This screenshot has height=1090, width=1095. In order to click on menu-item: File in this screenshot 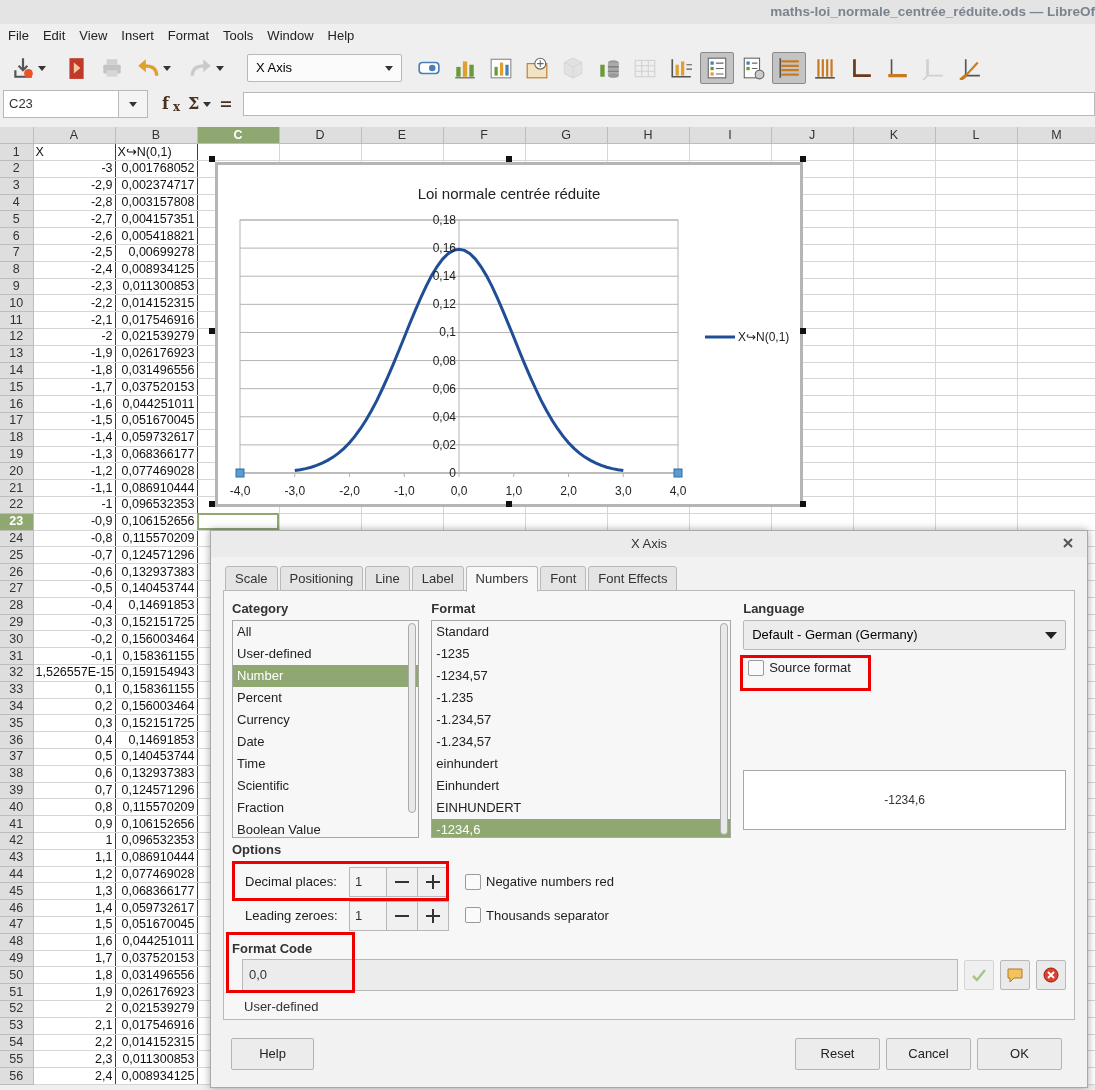, I will do `click(18, 36)`.